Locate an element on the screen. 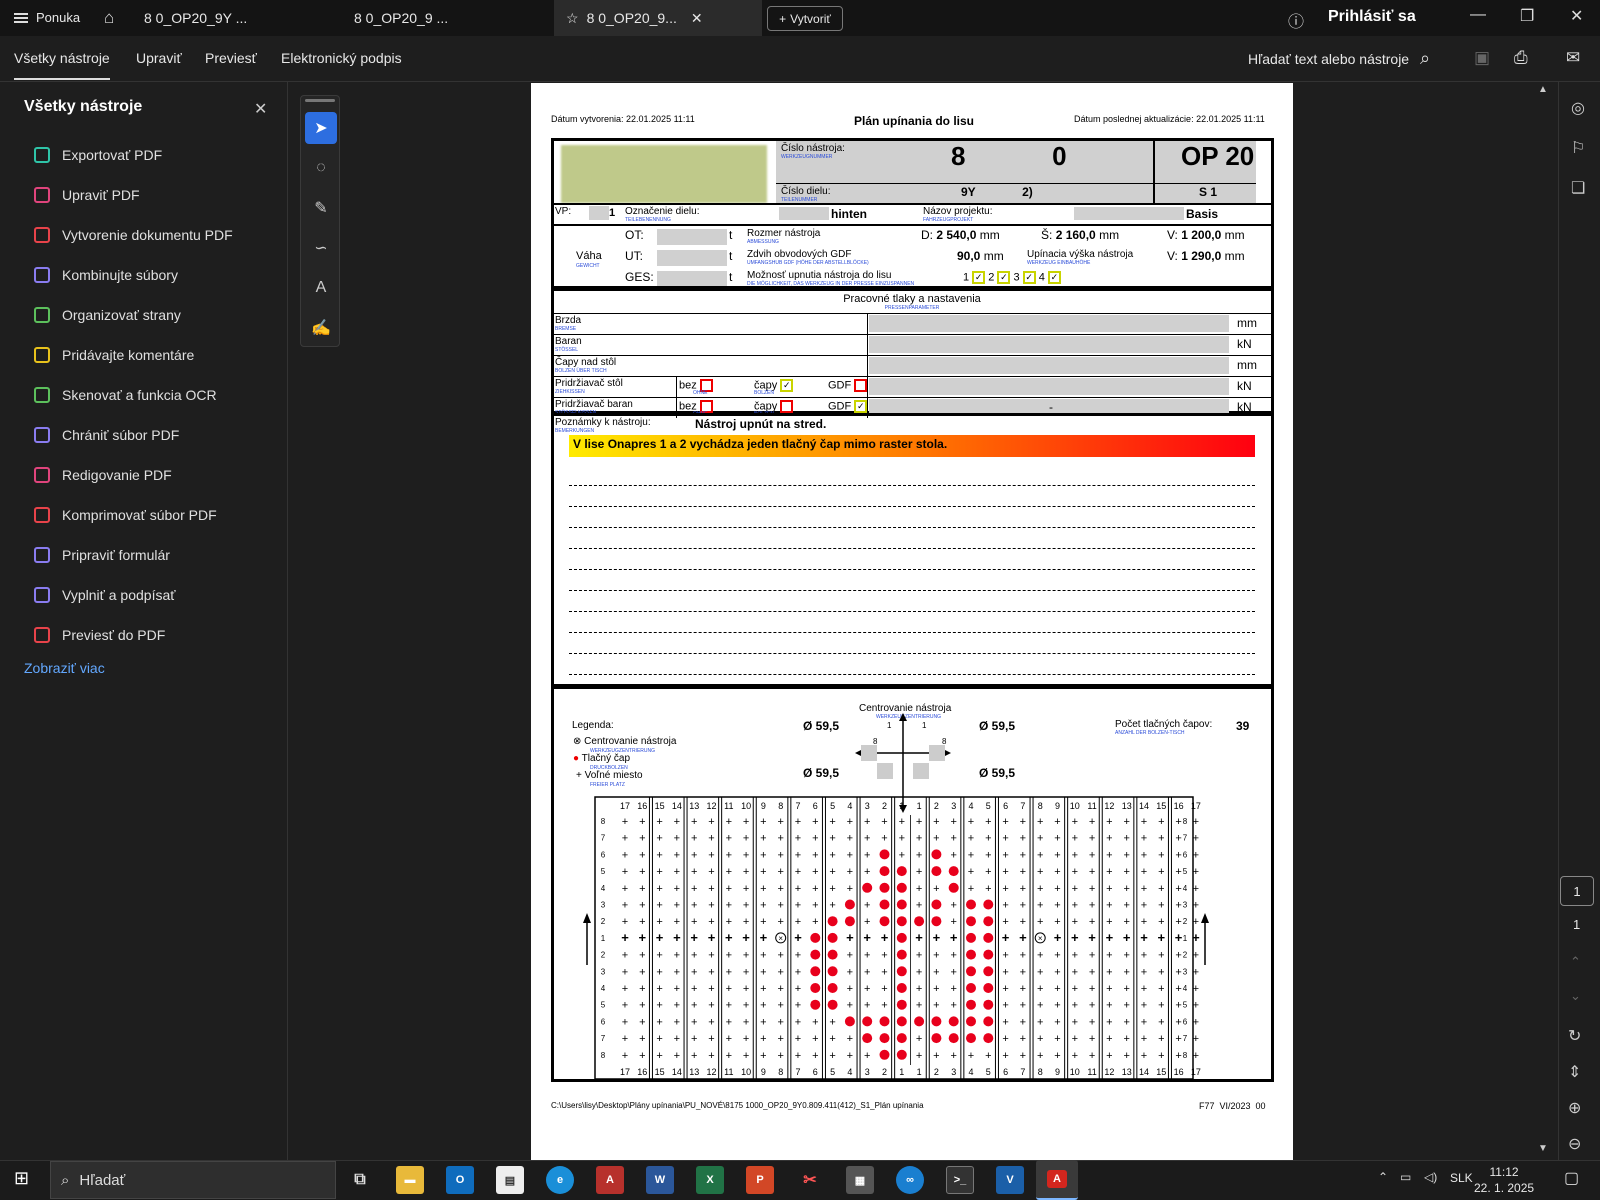 The width and height of the screenshot is (1600, 1200). star-icon: ☆ is located at coordinates (572, 18).